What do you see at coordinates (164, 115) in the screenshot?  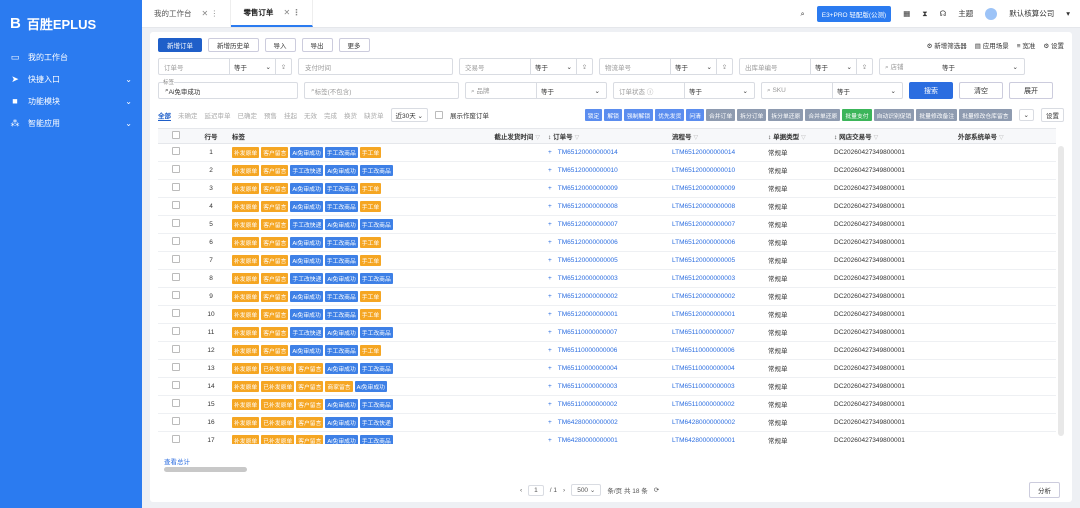 I see `status-tab-all: 全部` at bounding box center [164, 115].